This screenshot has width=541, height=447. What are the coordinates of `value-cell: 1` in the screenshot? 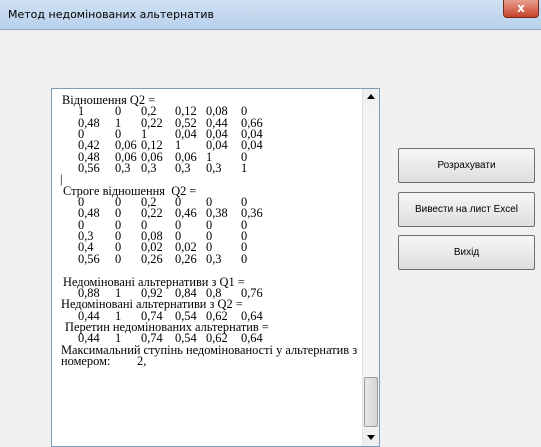 It's located at (244, 168).